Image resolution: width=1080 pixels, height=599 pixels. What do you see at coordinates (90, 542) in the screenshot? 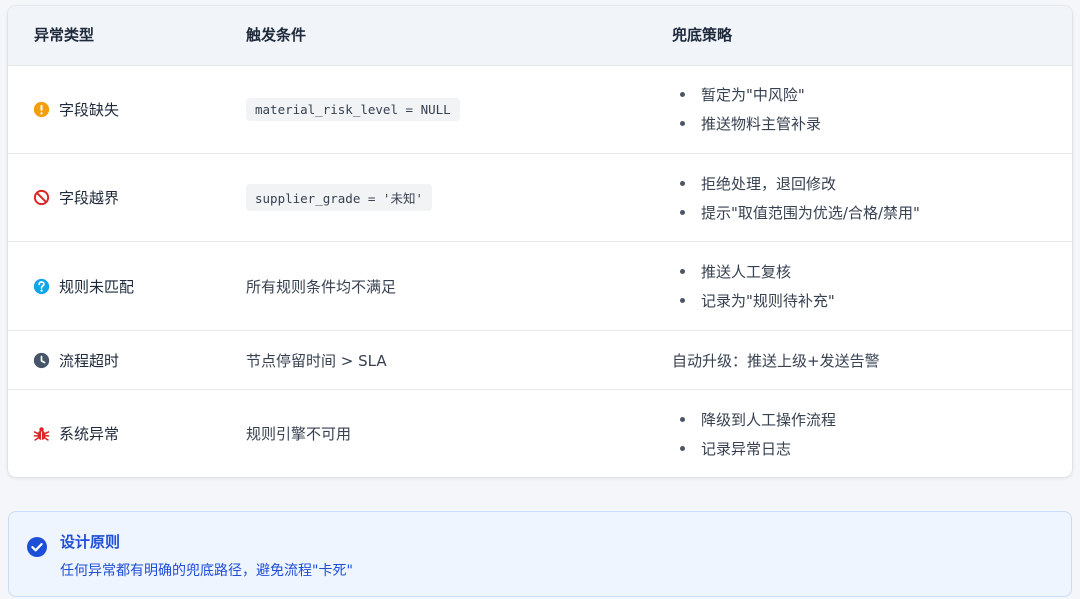
I see `principle-title: 设计原则` at bounding box center [90, 542].